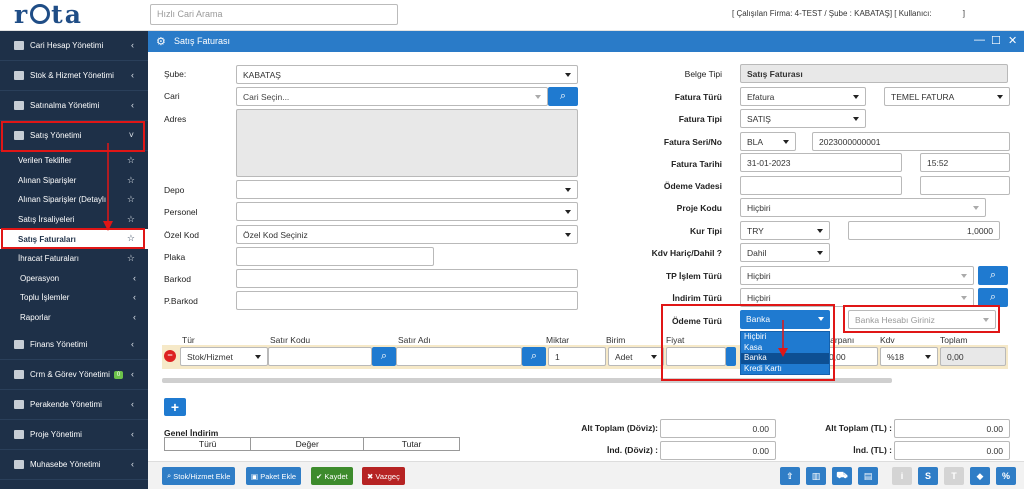 This screenshot has height=489, width=1024. I want to click on fatura-saati-input: 15:52, so click(965, 162).